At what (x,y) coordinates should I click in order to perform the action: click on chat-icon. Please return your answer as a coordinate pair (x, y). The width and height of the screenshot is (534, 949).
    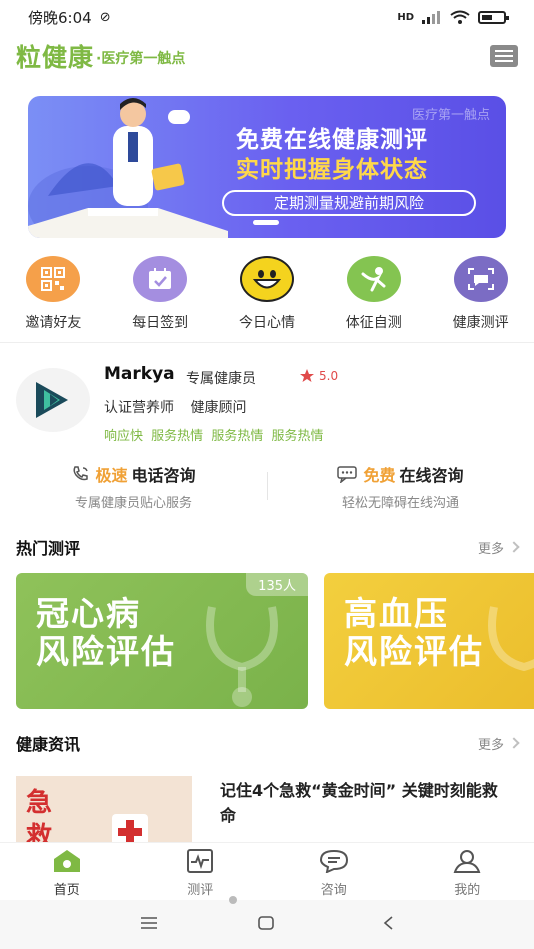
    Looking at the image, I should click on (347, 474).